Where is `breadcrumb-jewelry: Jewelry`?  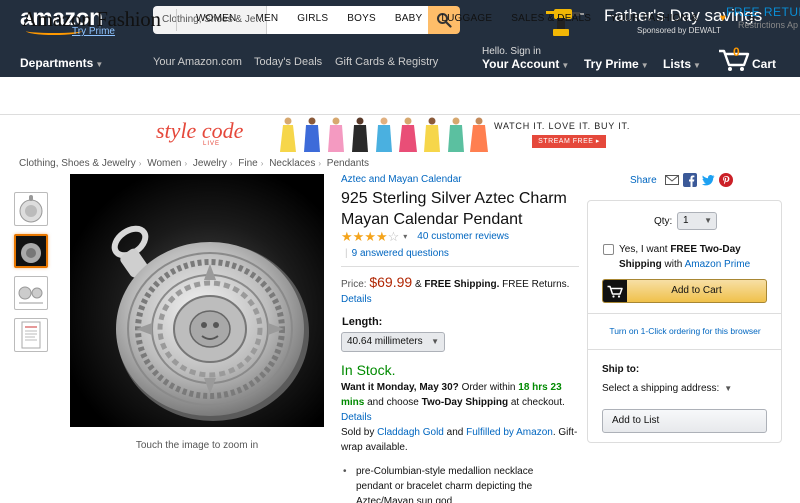
breadcrumb-jewelry: Jewelry is located at coordinates (210, 163).